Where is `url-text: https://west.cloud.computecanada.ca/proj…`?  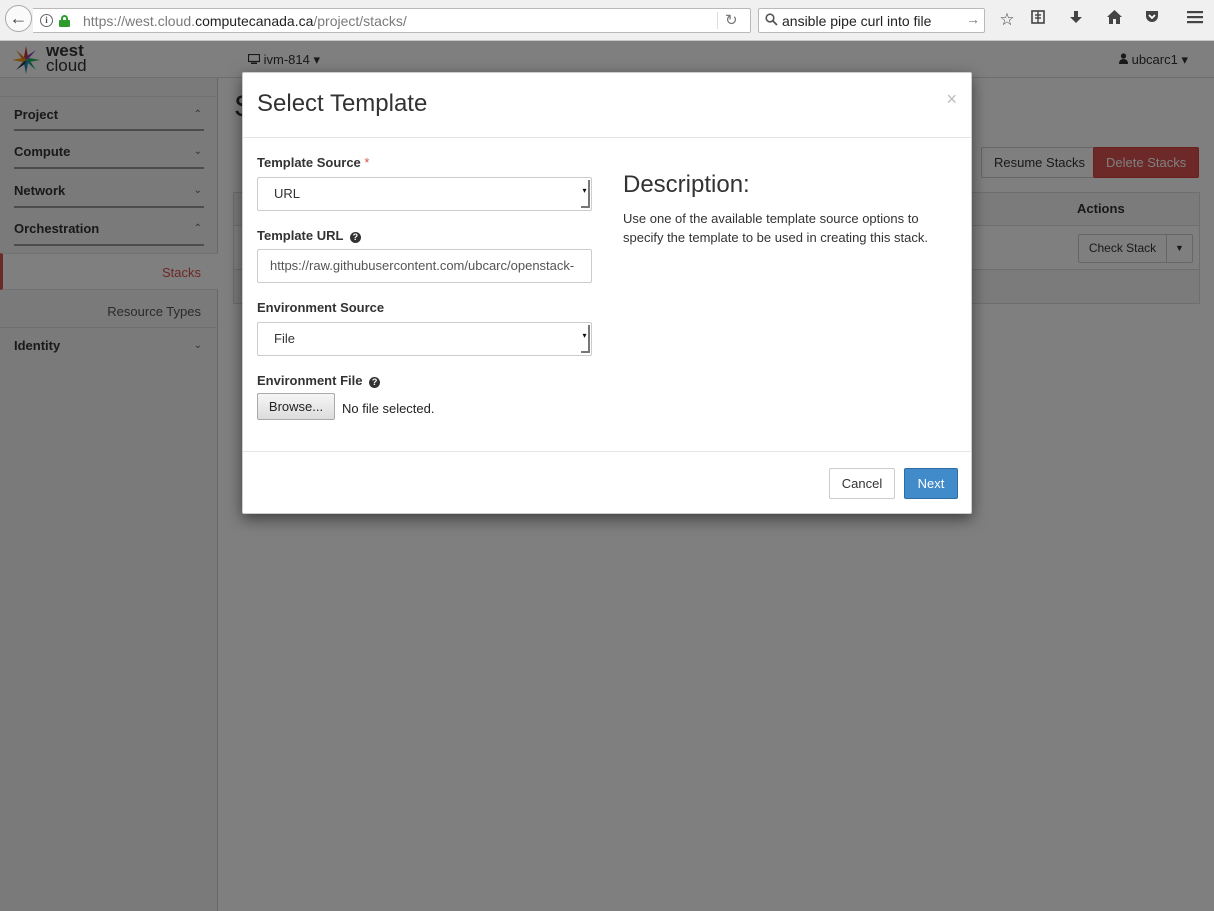
url-text: https://west.cloud.computecanada.ca/proj… is located at coordinates (245, 21).